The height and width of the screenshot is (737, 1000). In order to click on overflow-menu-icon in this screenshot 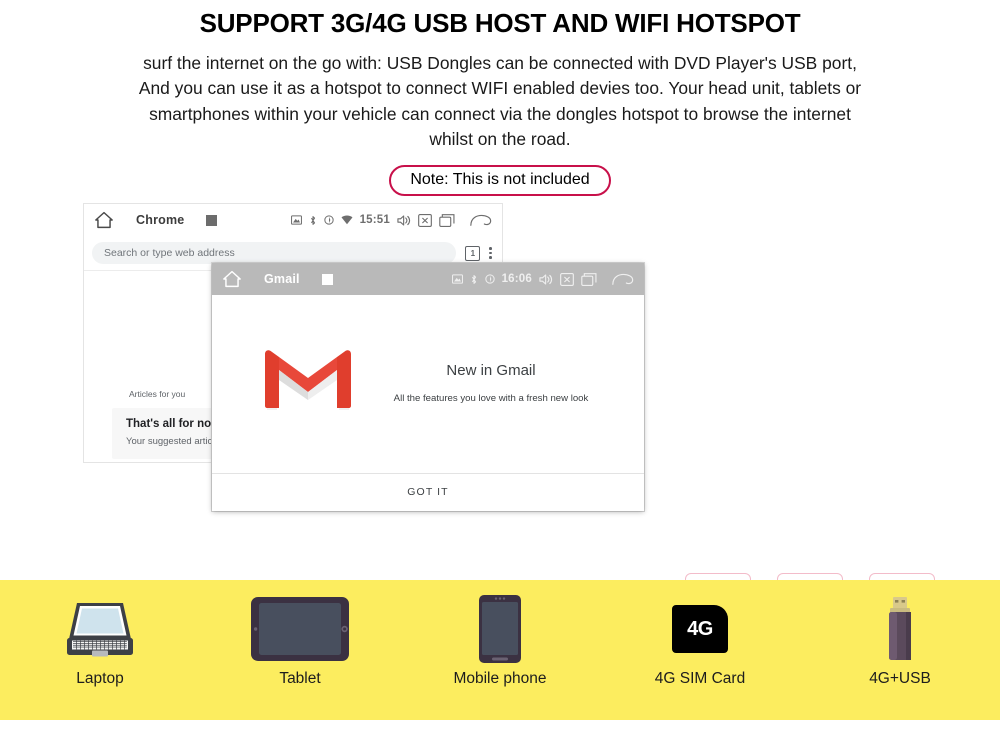, I will do `click(490, 253)`.